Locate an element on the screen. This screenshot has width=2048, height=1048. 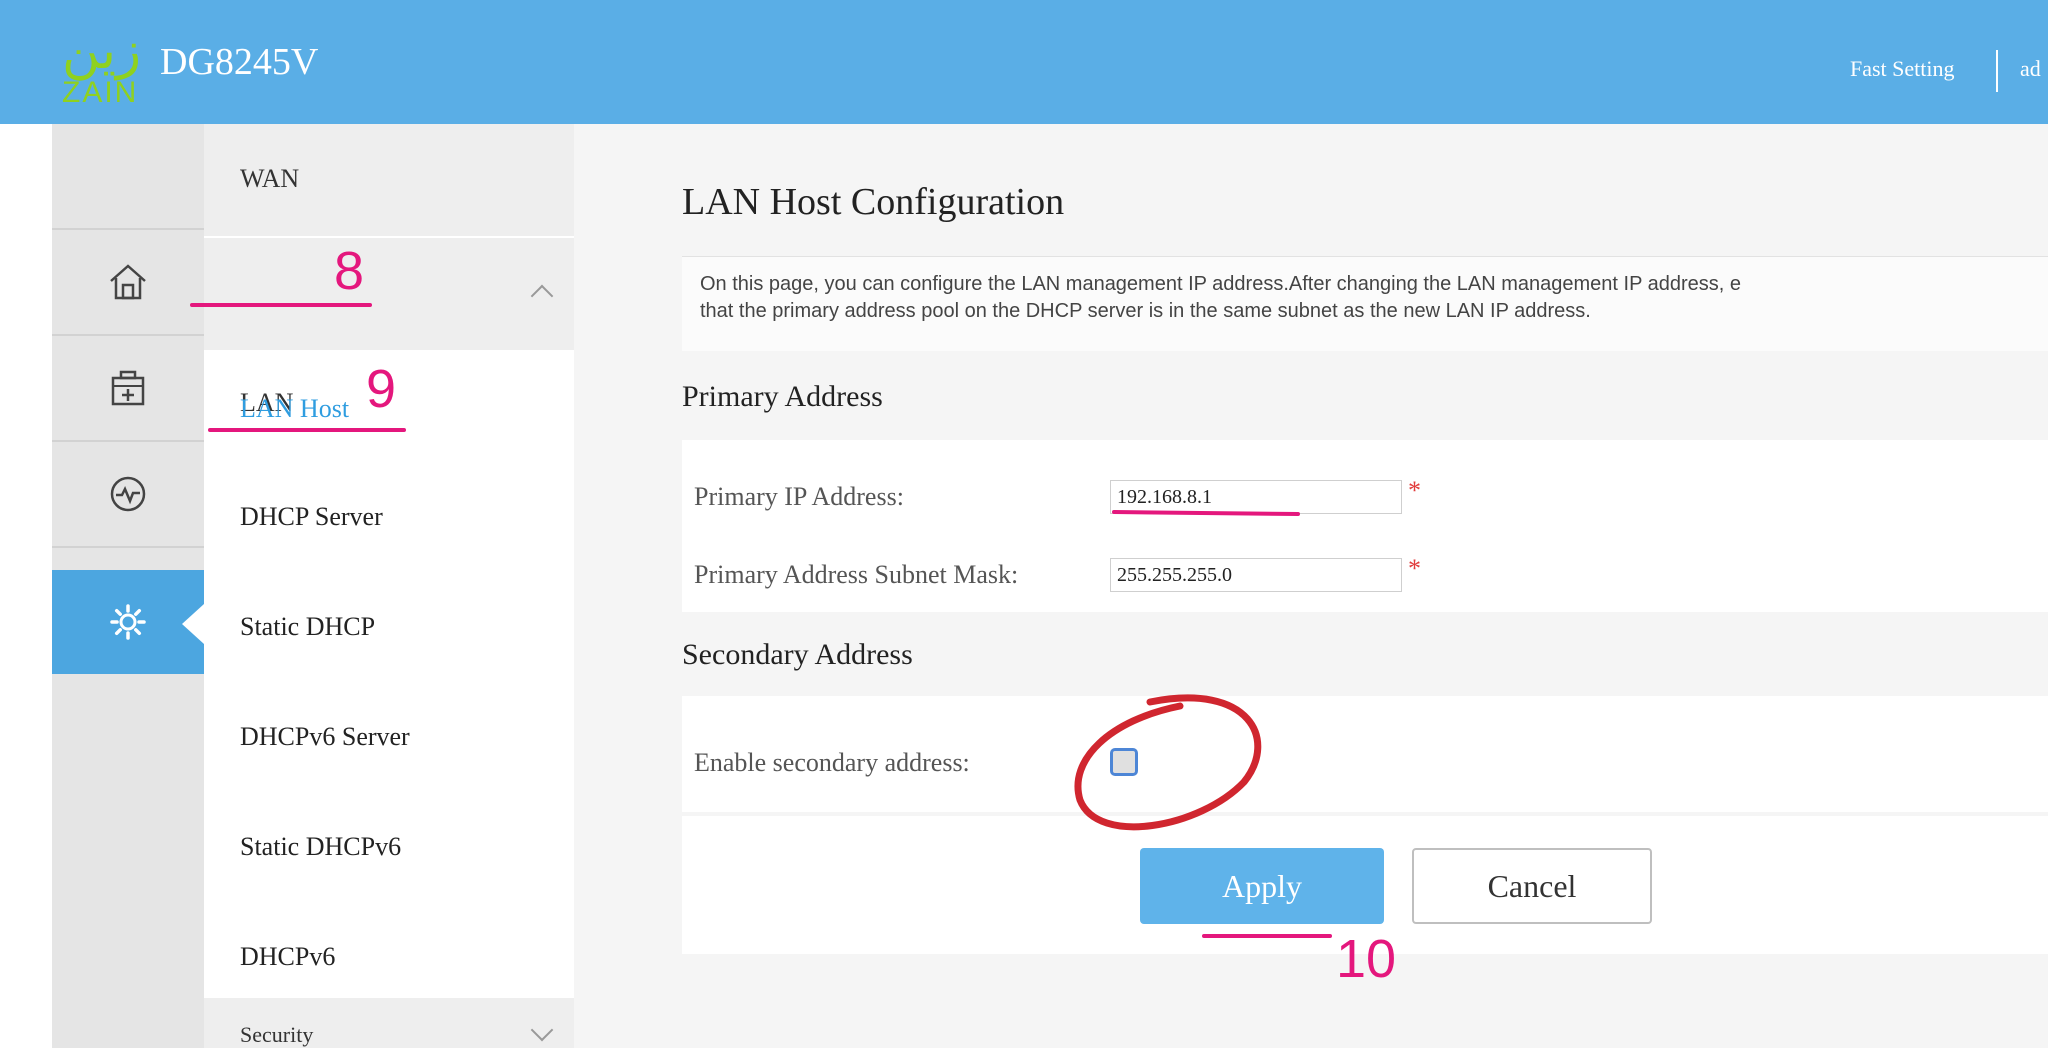
menu-static-dhcpv6: Static DHCPv6 is located at coordinates (389, 847).